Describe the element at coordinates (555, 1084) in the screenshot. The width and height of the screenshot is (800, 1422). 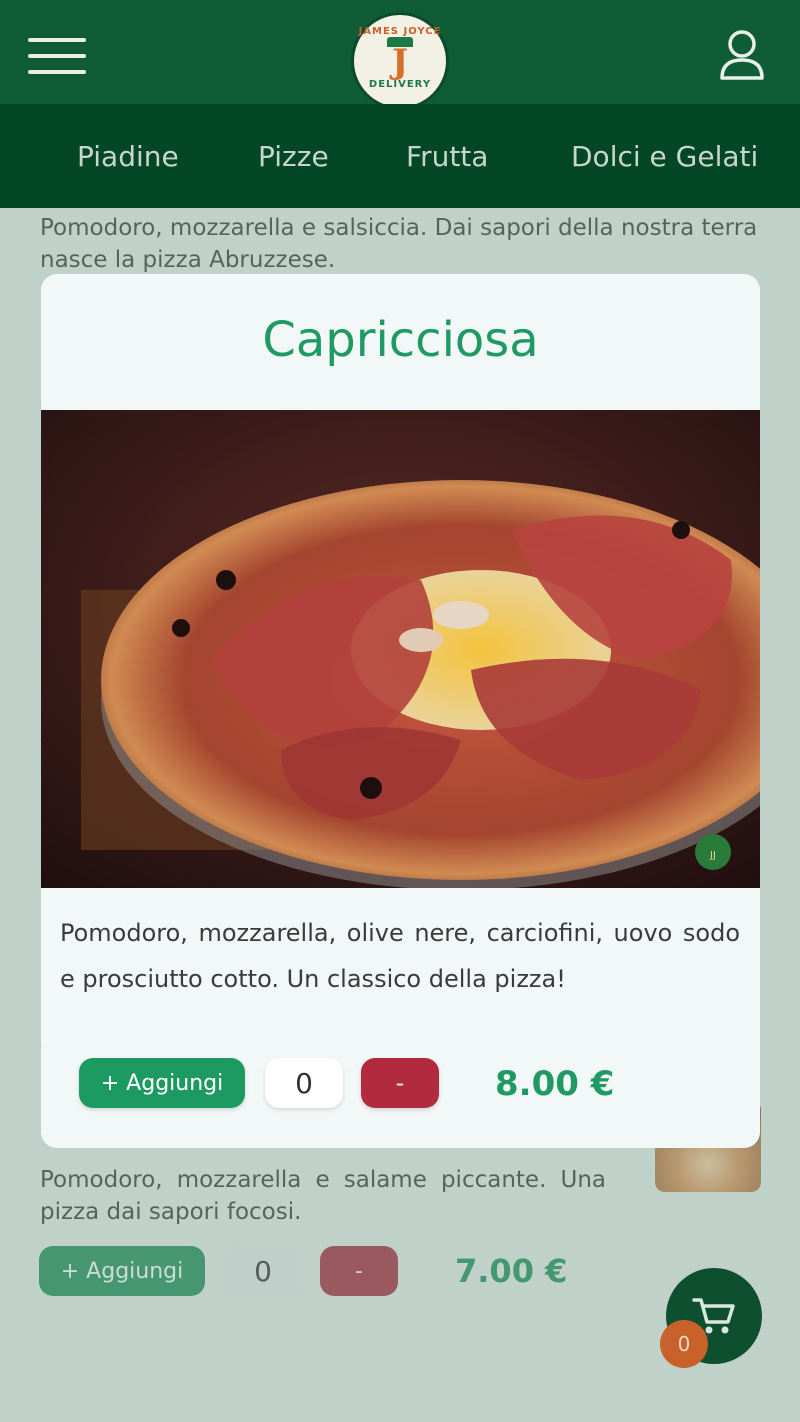
I see `modal-price: 8.00 €` at that location.